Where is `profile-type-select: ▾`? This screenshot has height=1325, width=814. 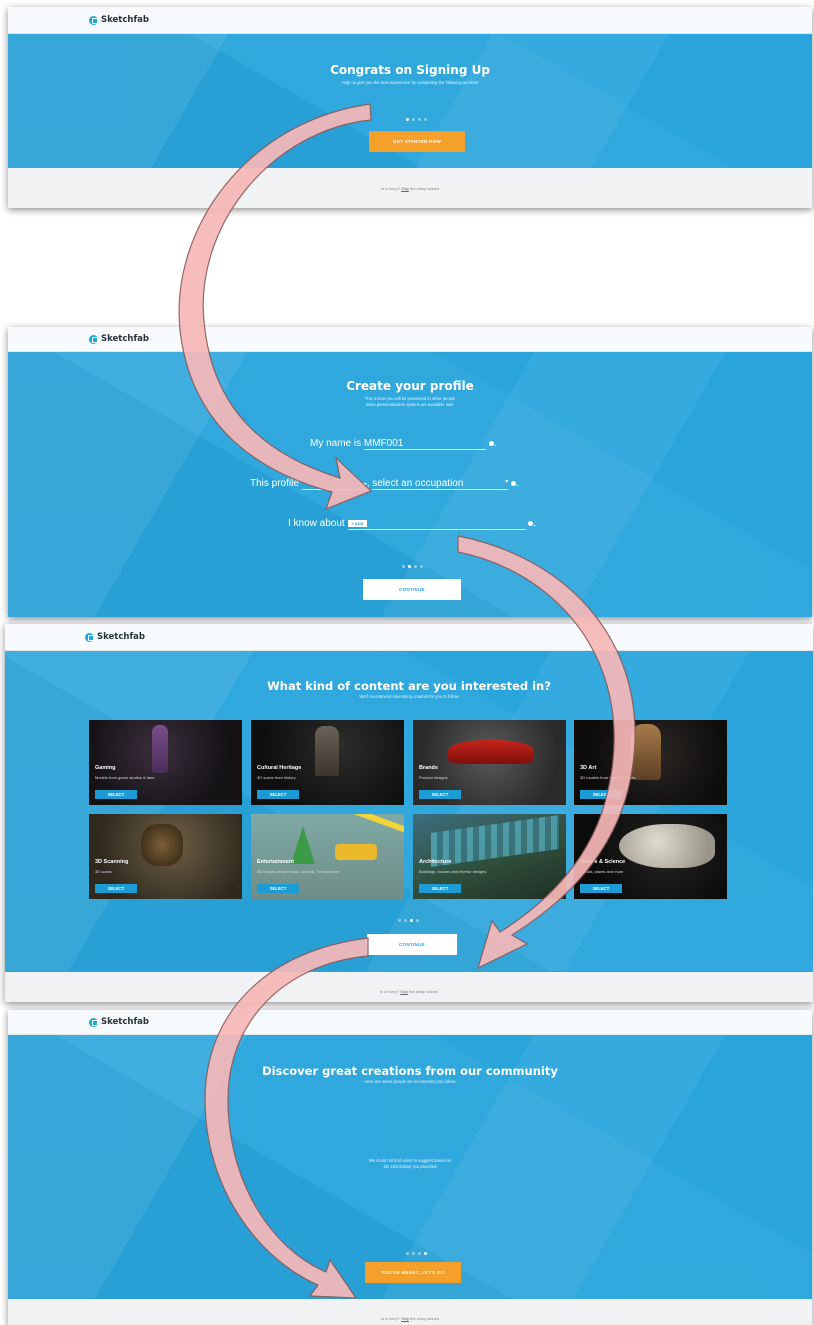
profile-type-select: ▾ is located at coordinates (334, 484).